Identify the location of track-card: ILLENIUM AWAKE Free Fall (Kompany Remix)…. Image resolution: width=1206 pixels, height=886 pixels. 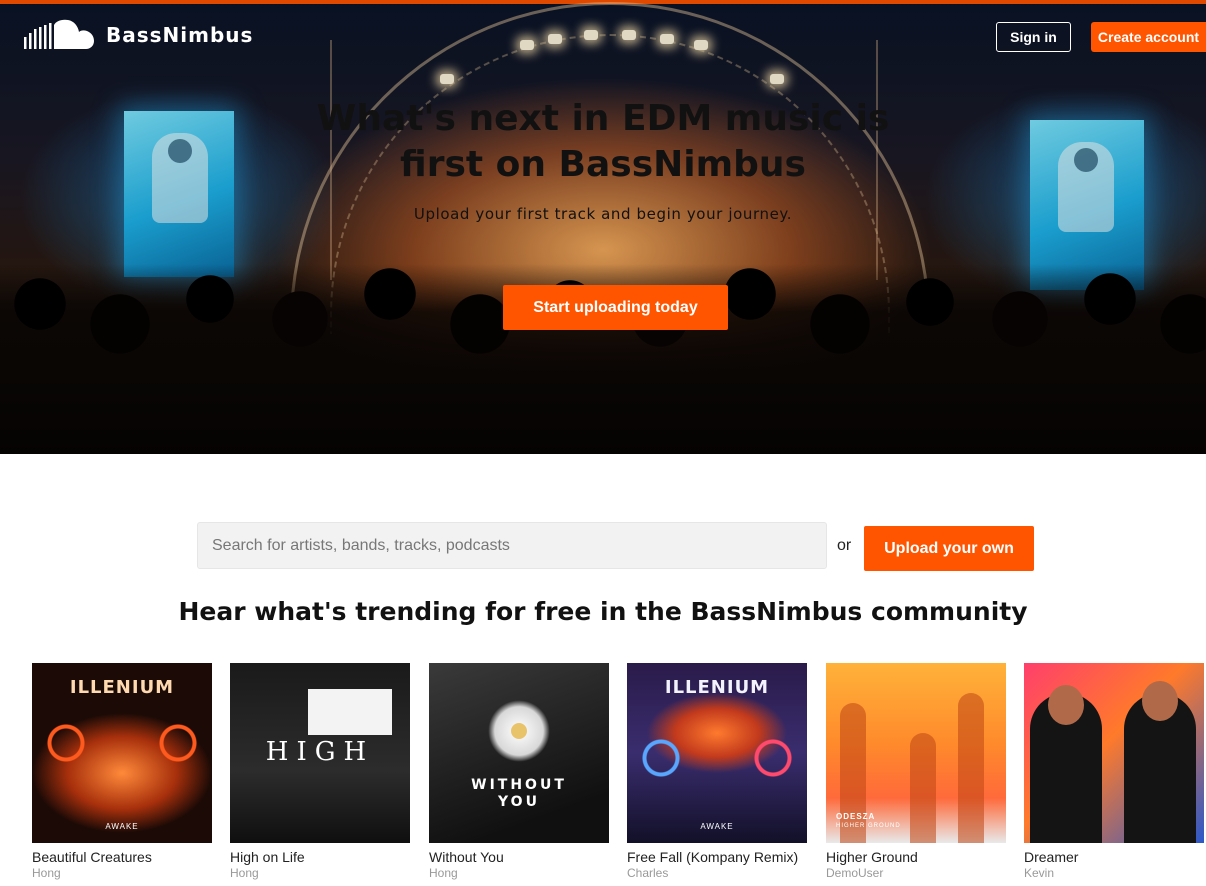
(717, 771).